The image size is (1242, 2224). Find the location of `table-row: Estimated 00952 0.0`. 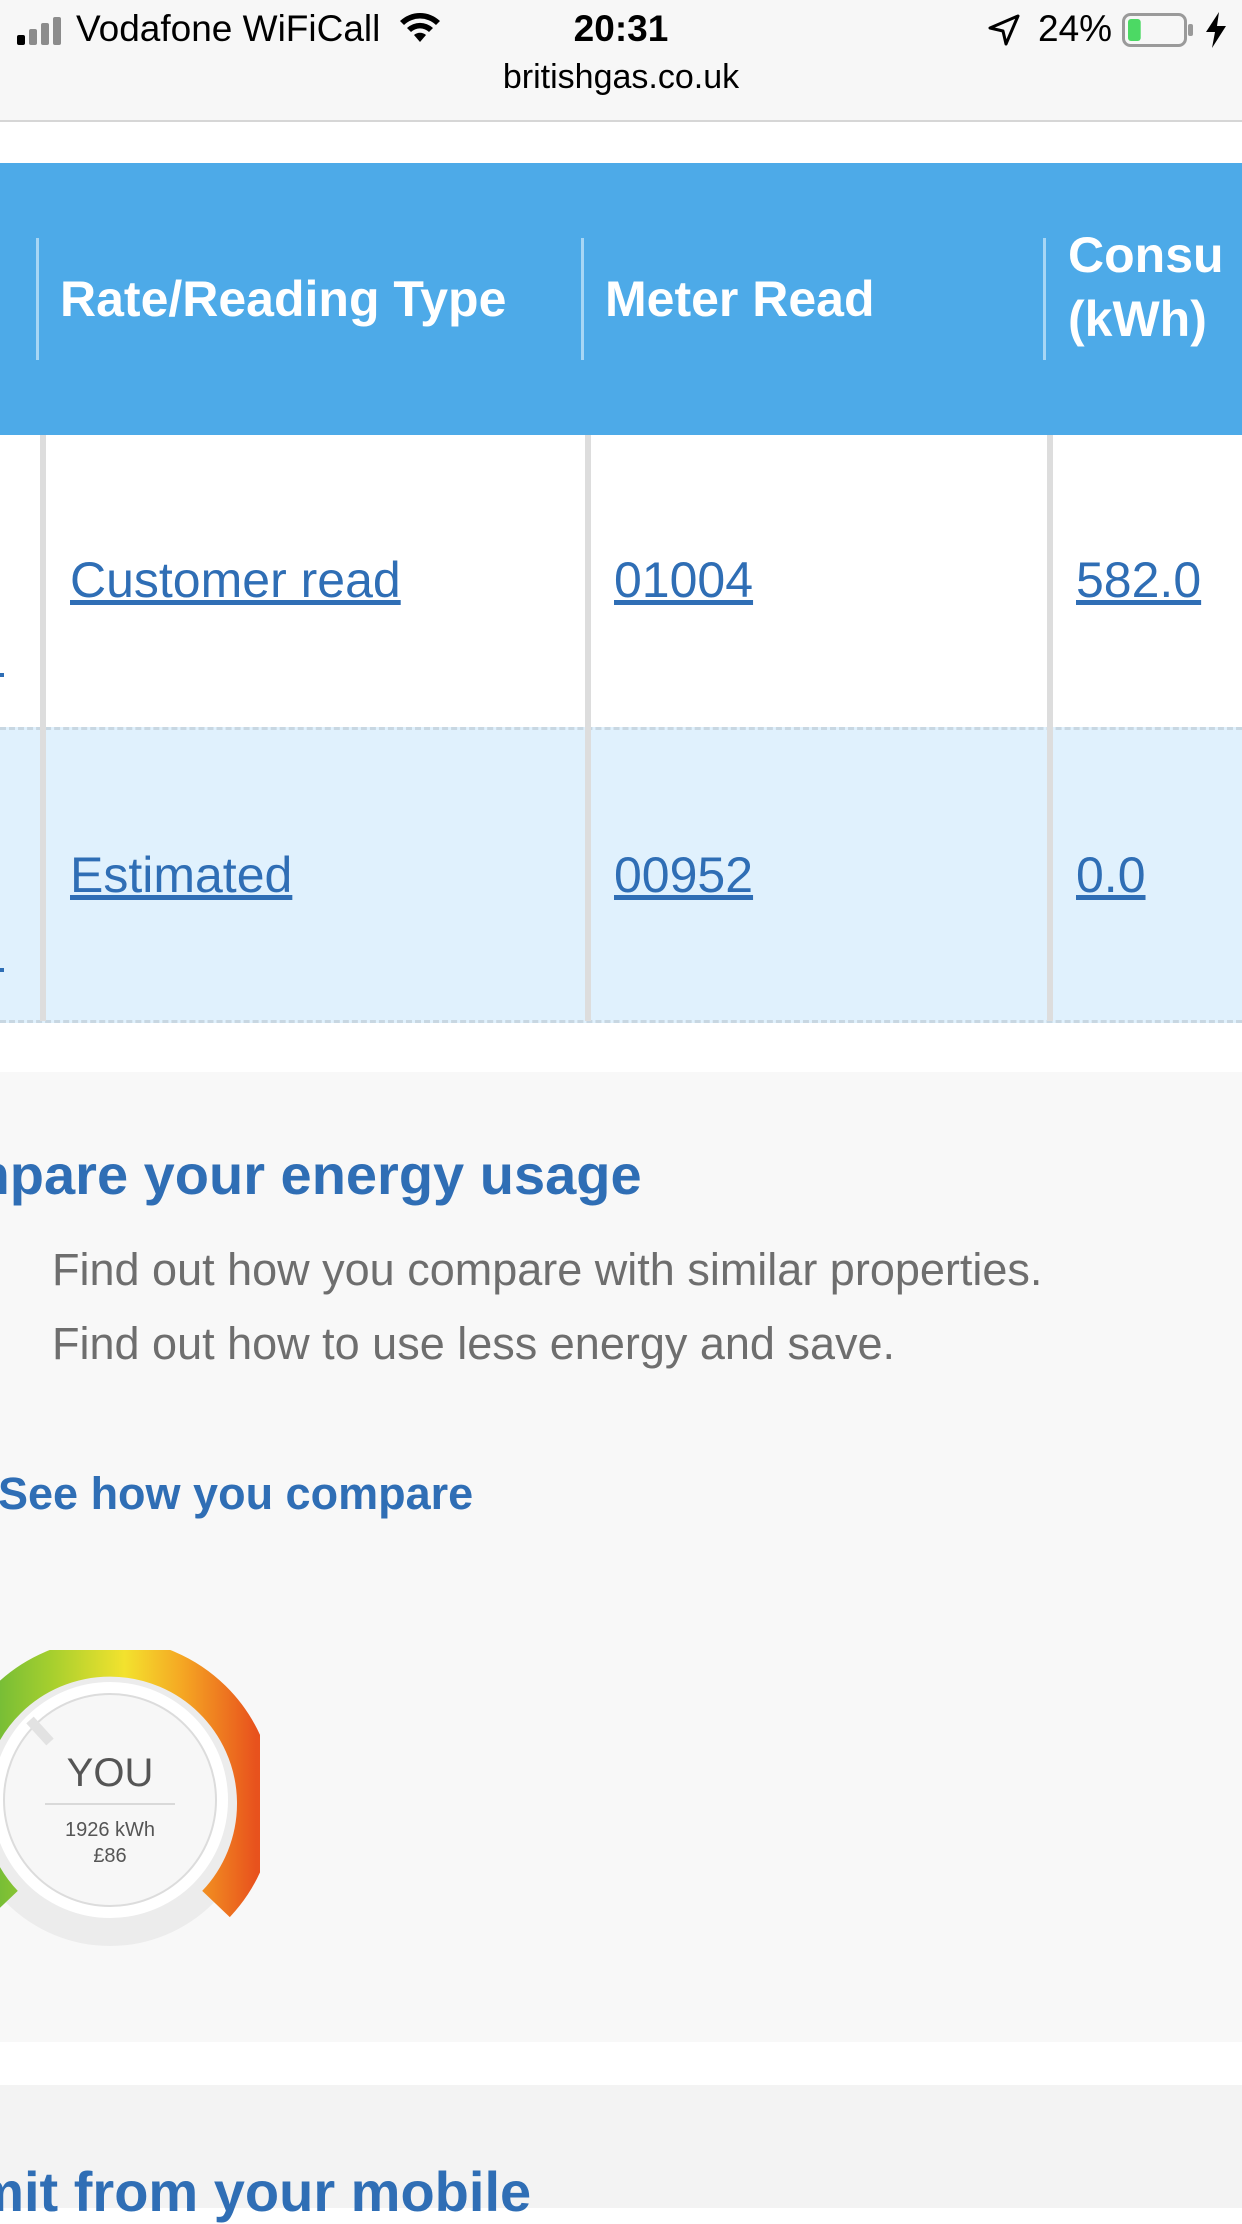

table-row: Estimated 00952 0.0 is located at coordinates (621, 875).